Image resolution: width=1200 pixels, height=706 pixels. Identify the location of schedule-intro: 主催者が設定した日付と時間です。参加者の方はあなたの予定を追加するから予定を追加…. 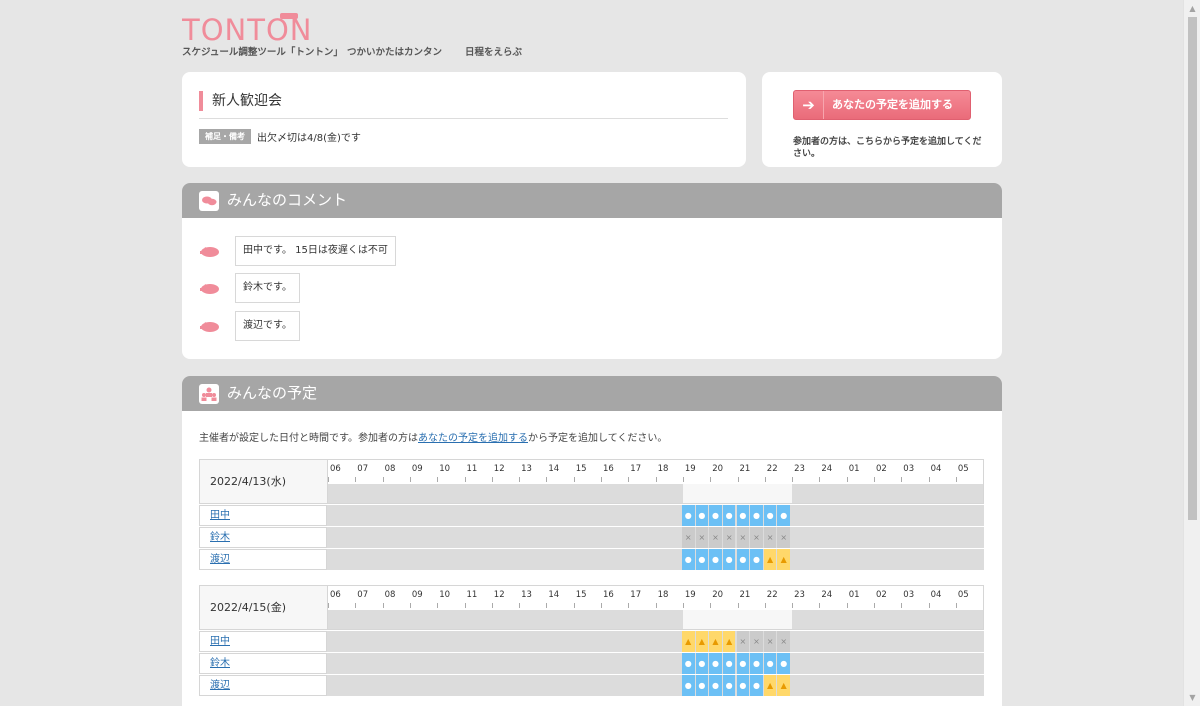
(433, 436).